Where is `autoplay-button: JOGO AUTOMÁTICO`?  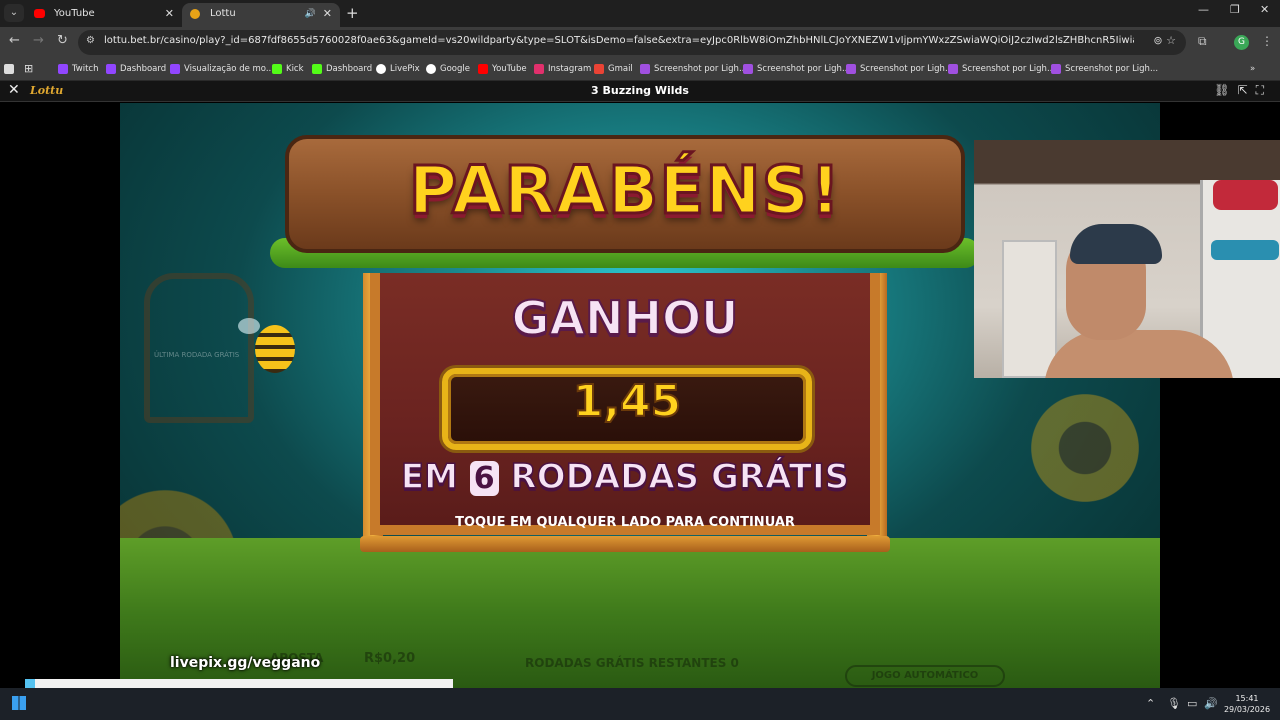 autoplay-button: JOGO AUTOMÁTICO is located at coordinates (925, 676).